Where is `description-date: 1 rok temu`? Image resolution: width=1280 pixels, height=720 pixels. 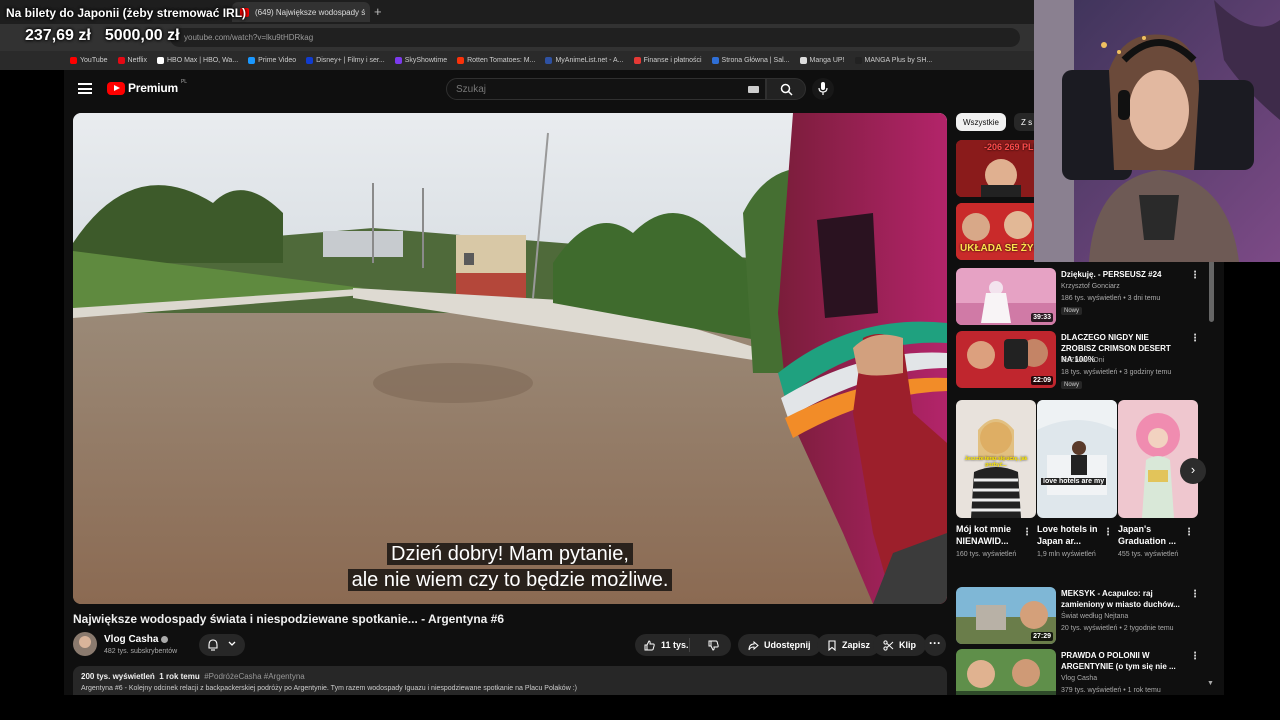 description-date: 1 rok temu is located at coordinates (179, 676).